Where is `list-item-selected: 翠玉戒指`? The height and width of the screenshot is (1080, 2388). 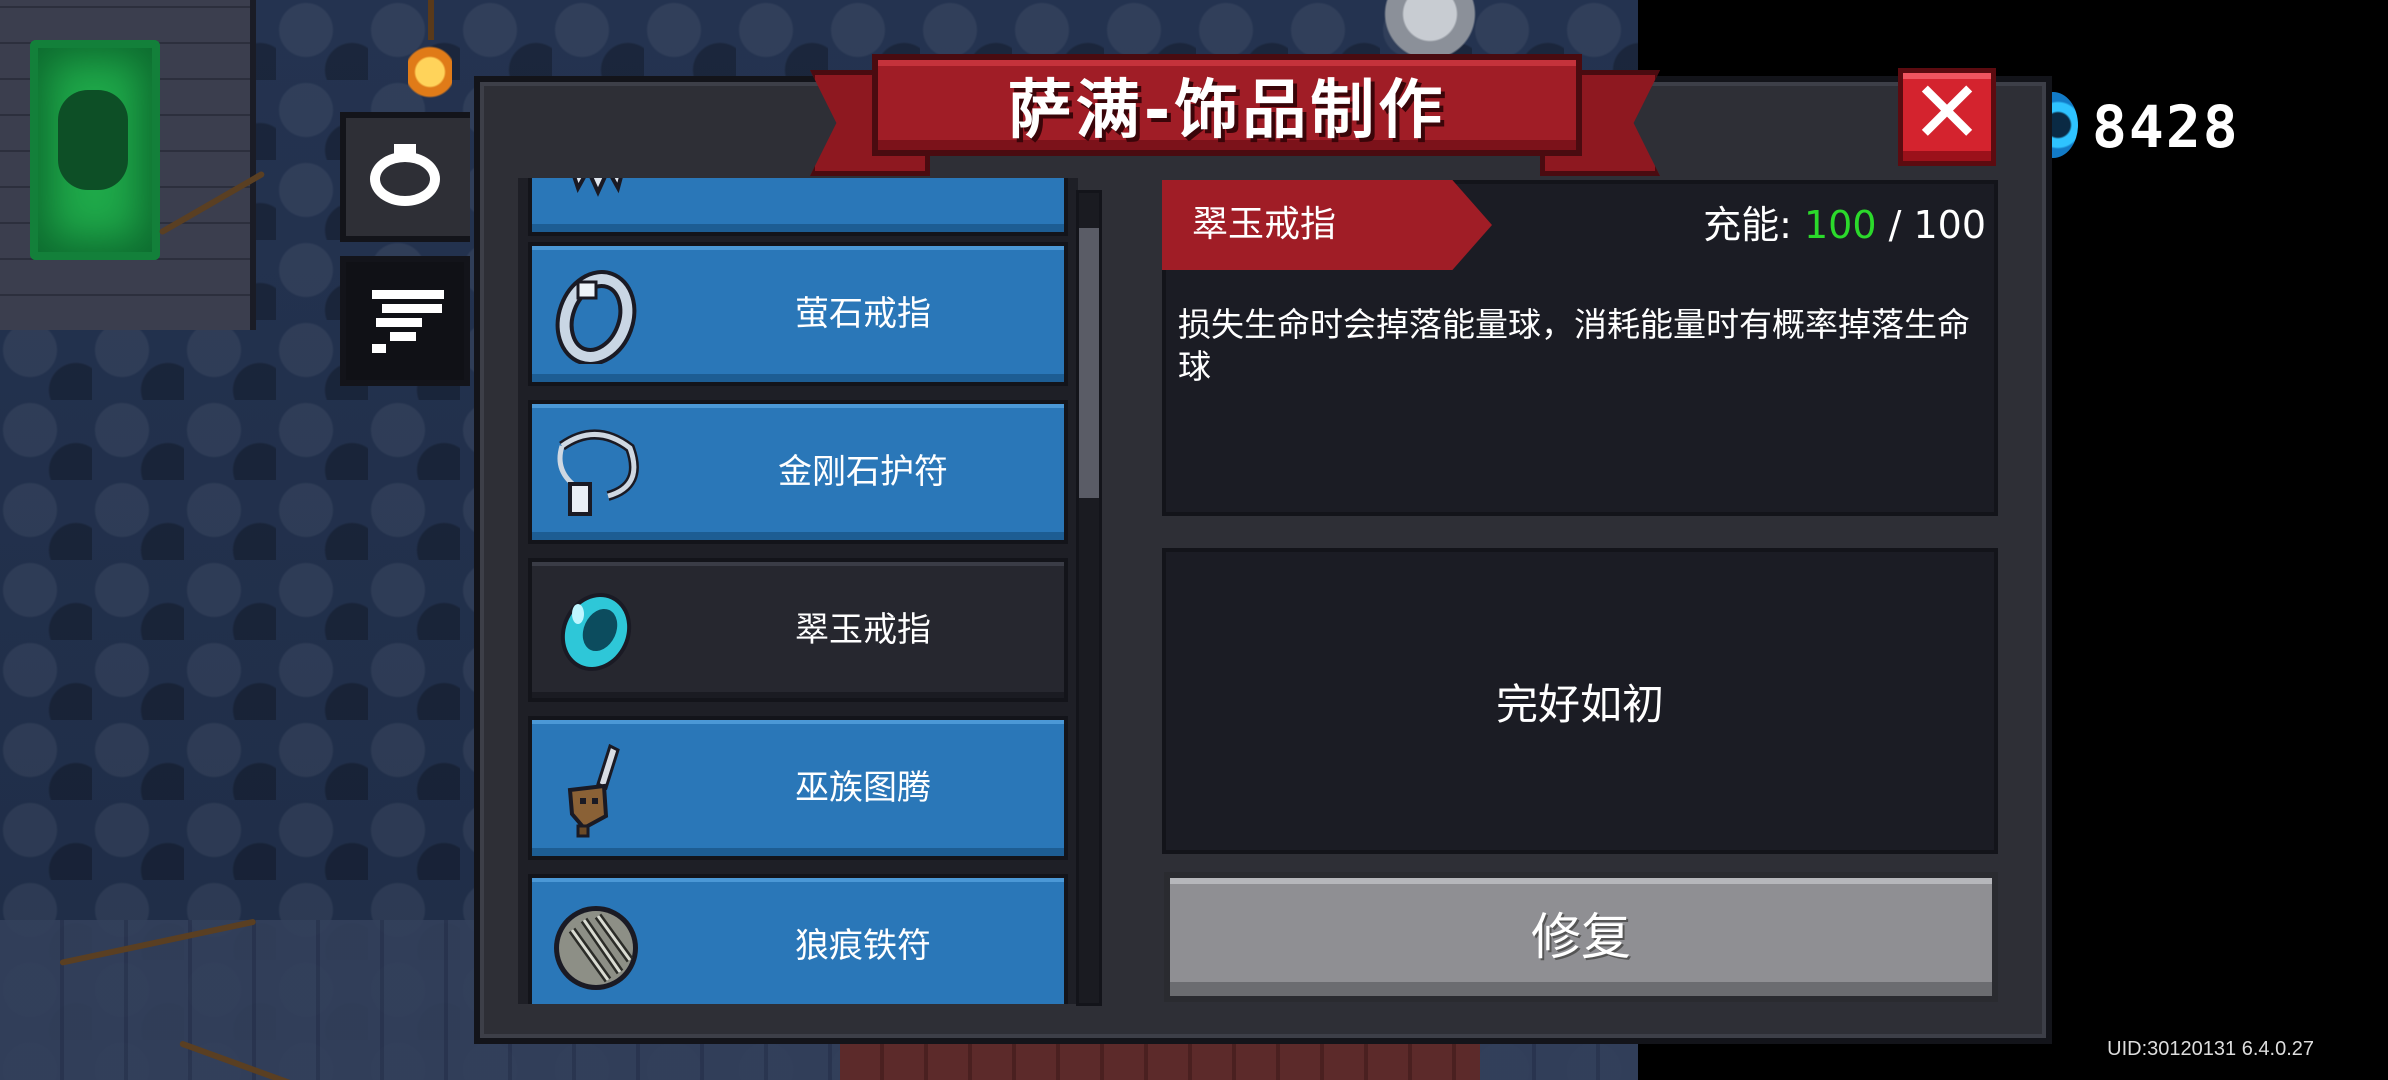
list-item-selected: 翠玉戒指 is located at coordinates (798, 630).